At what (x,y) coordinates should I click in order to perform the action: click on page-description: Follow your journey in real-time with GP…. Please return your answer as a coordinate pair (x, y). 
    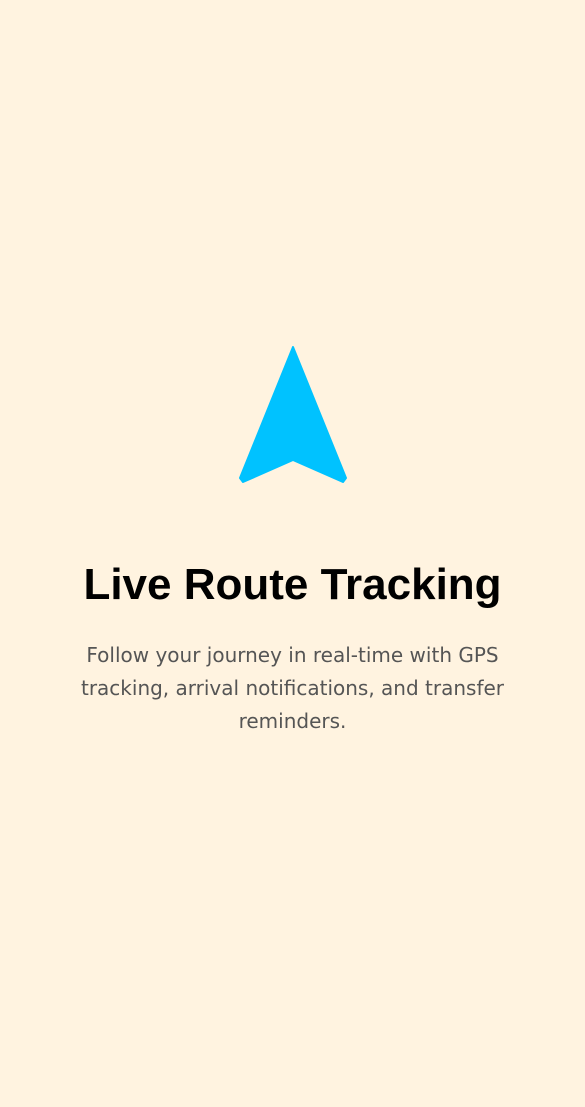
    Looking at the image, I should click on (292, 688).